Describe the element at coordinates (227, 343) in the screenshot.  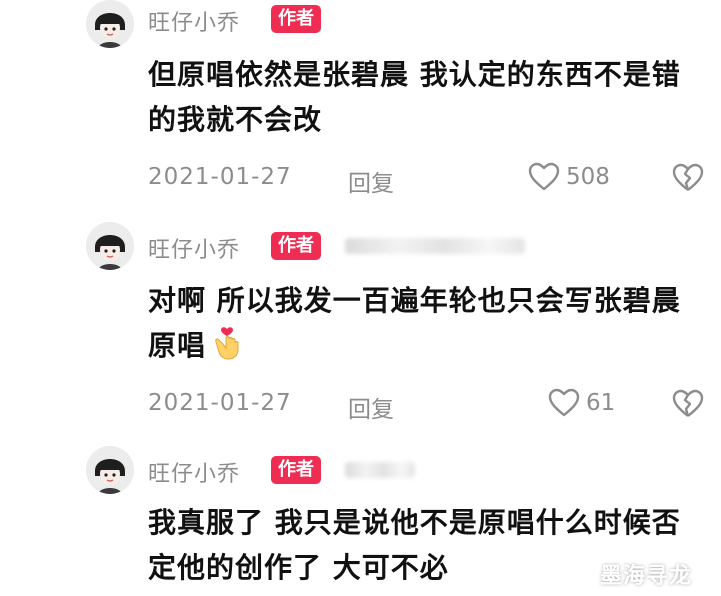
I see `heart-hands-emoji` at that location.